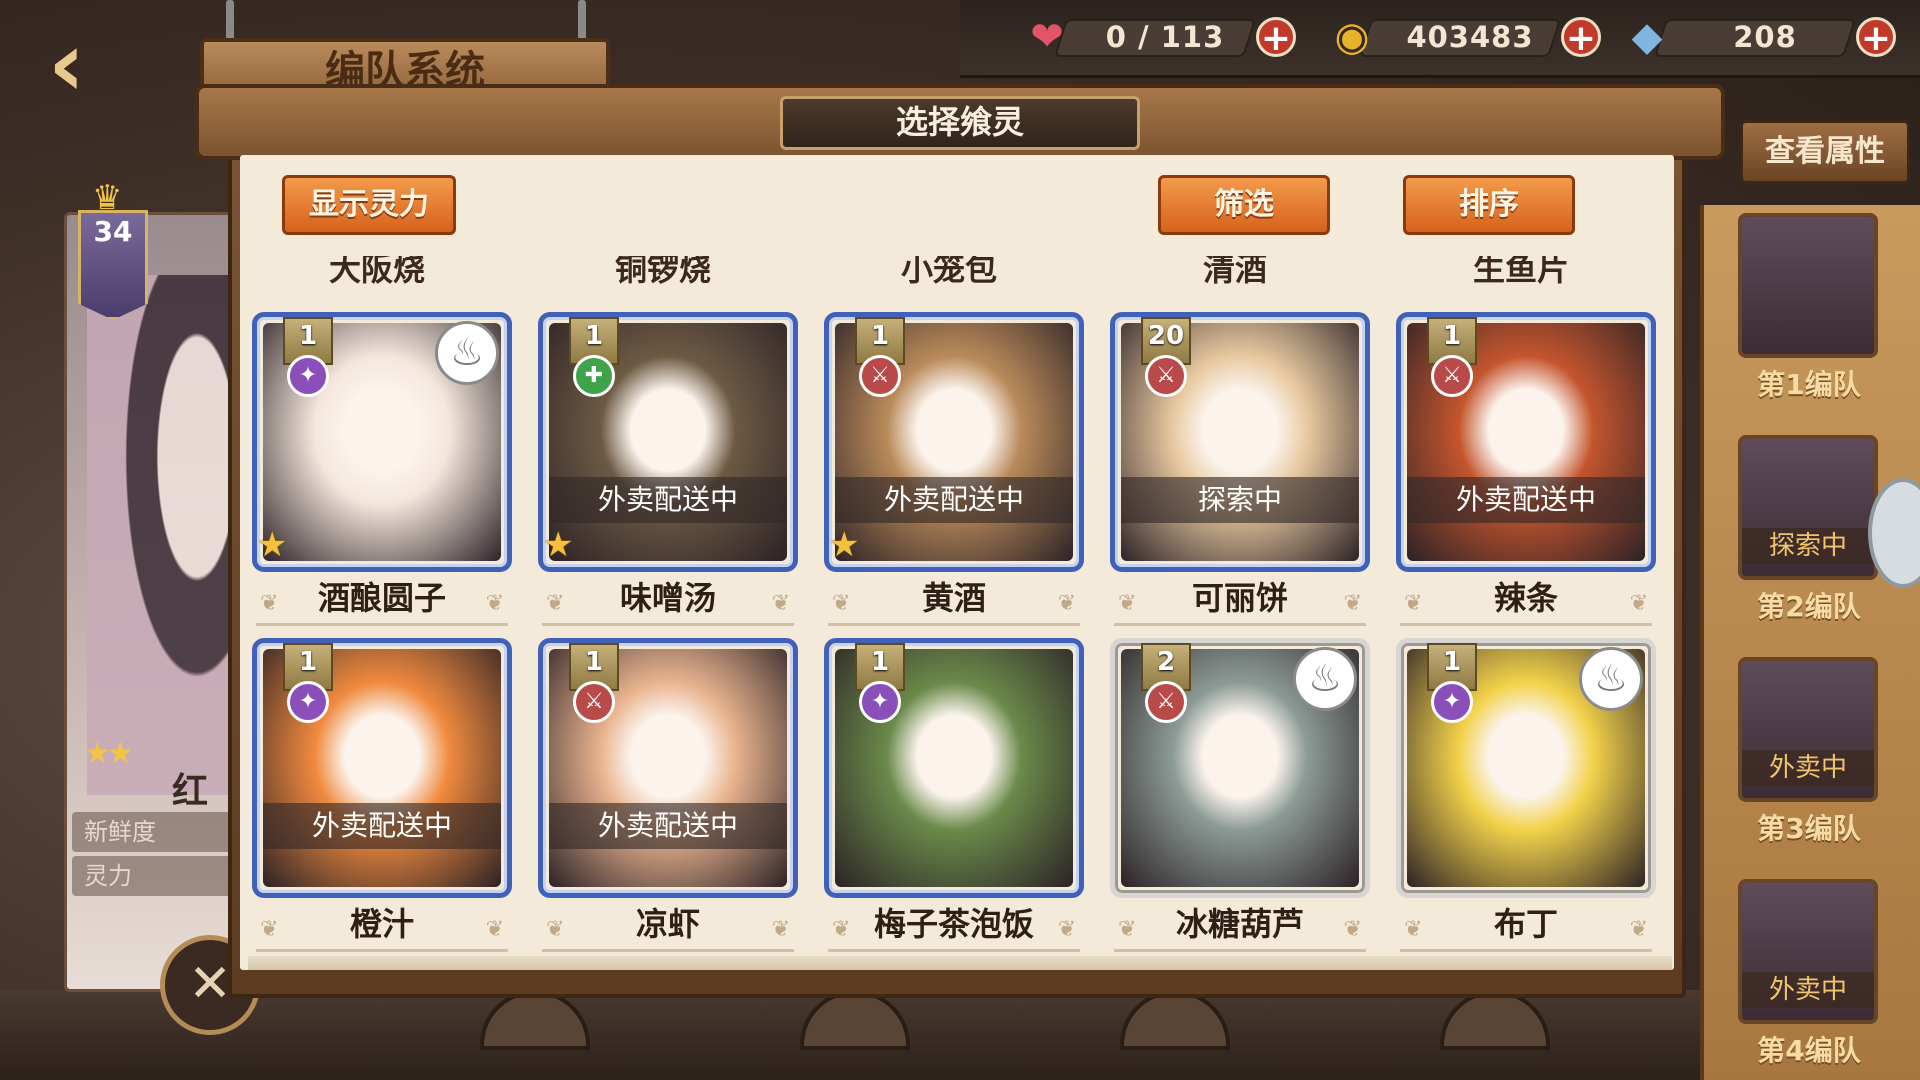 The width and height of the screenshot is (1920, 1080). What do you see at coordinates (1240, 601) in the screenshot?
I see `spirit-name: 可丽饼` at bounding box center [1240, 601].